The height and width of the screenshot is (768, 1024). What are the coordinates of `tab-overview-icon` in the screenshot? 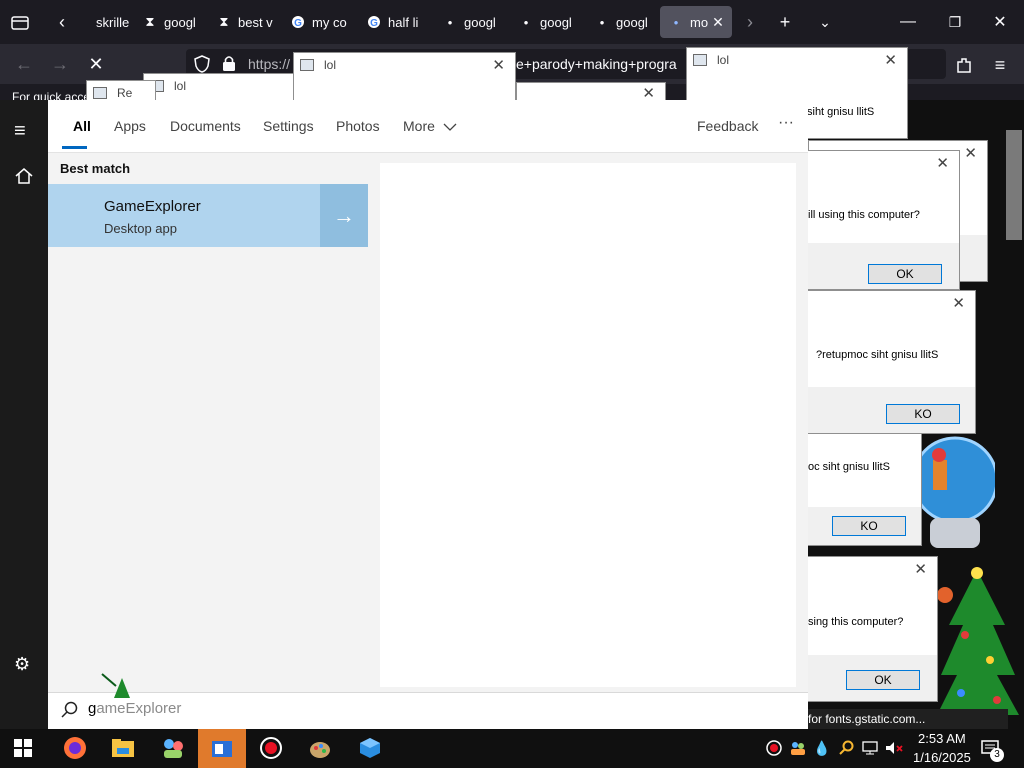 It's located at (20, 22).